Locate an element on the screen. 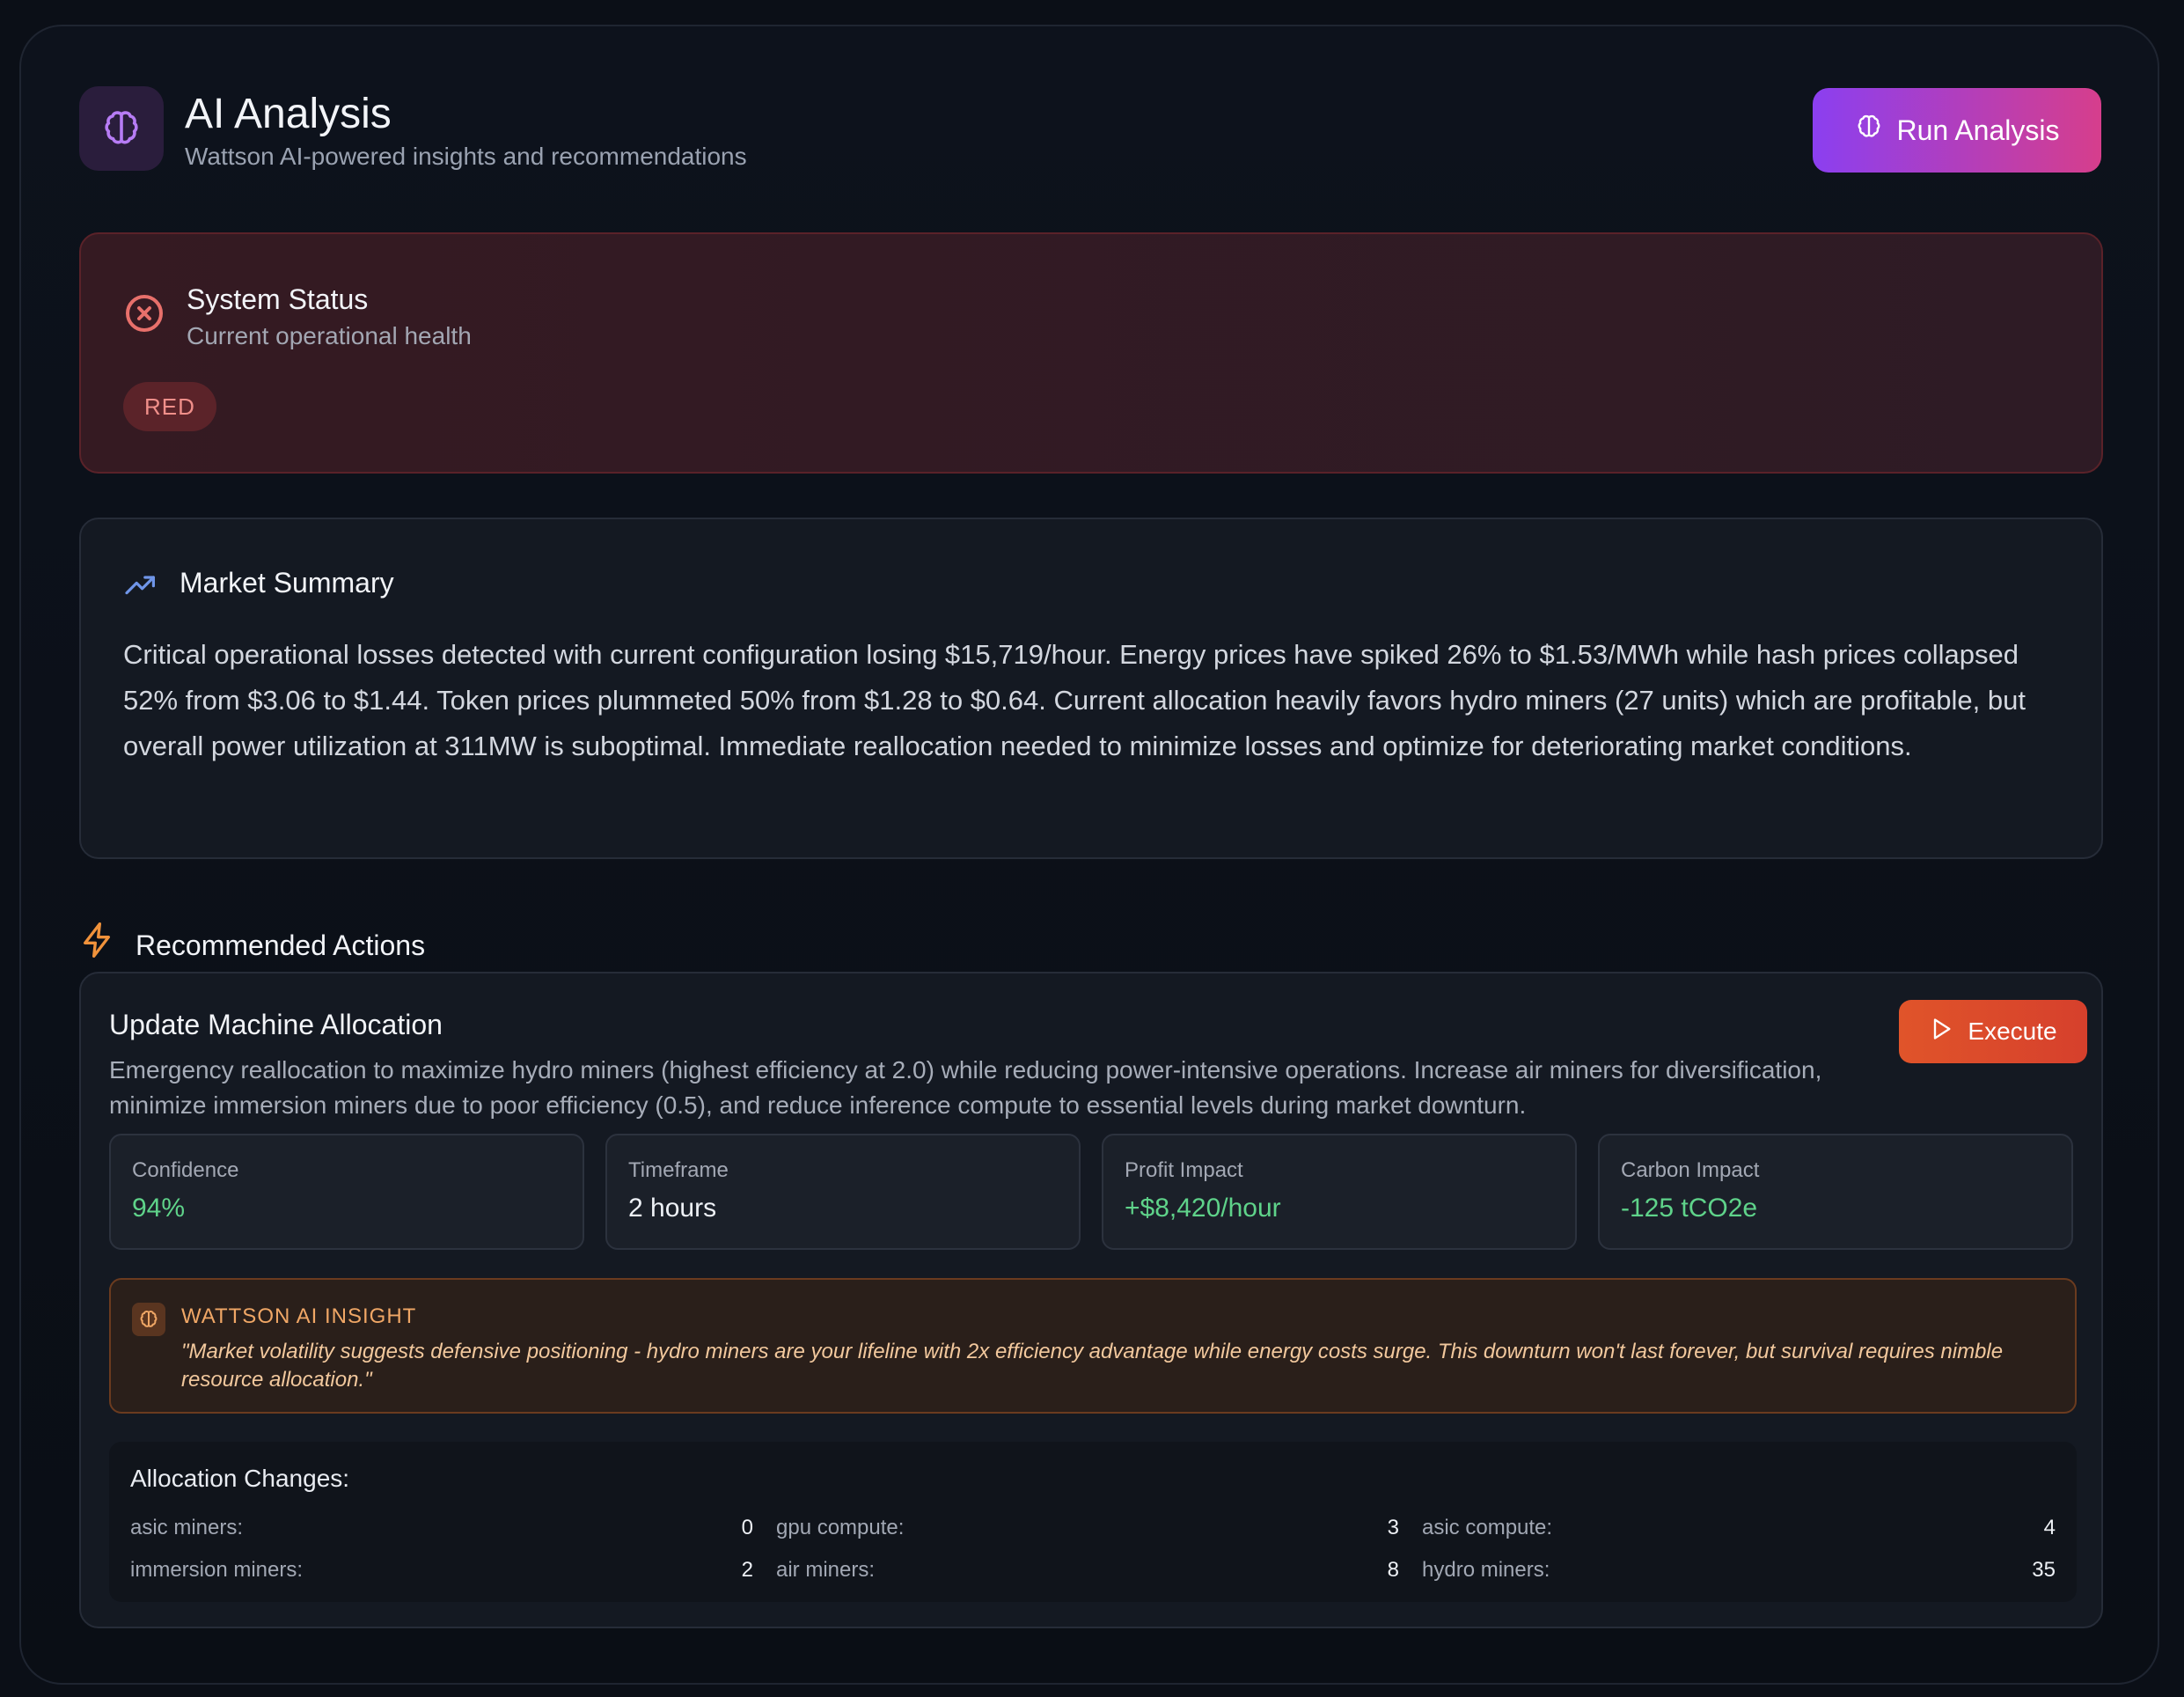 The width and height of the screenshot is (2184, 1697). play-icon is located at coordinates (1941, 1032).